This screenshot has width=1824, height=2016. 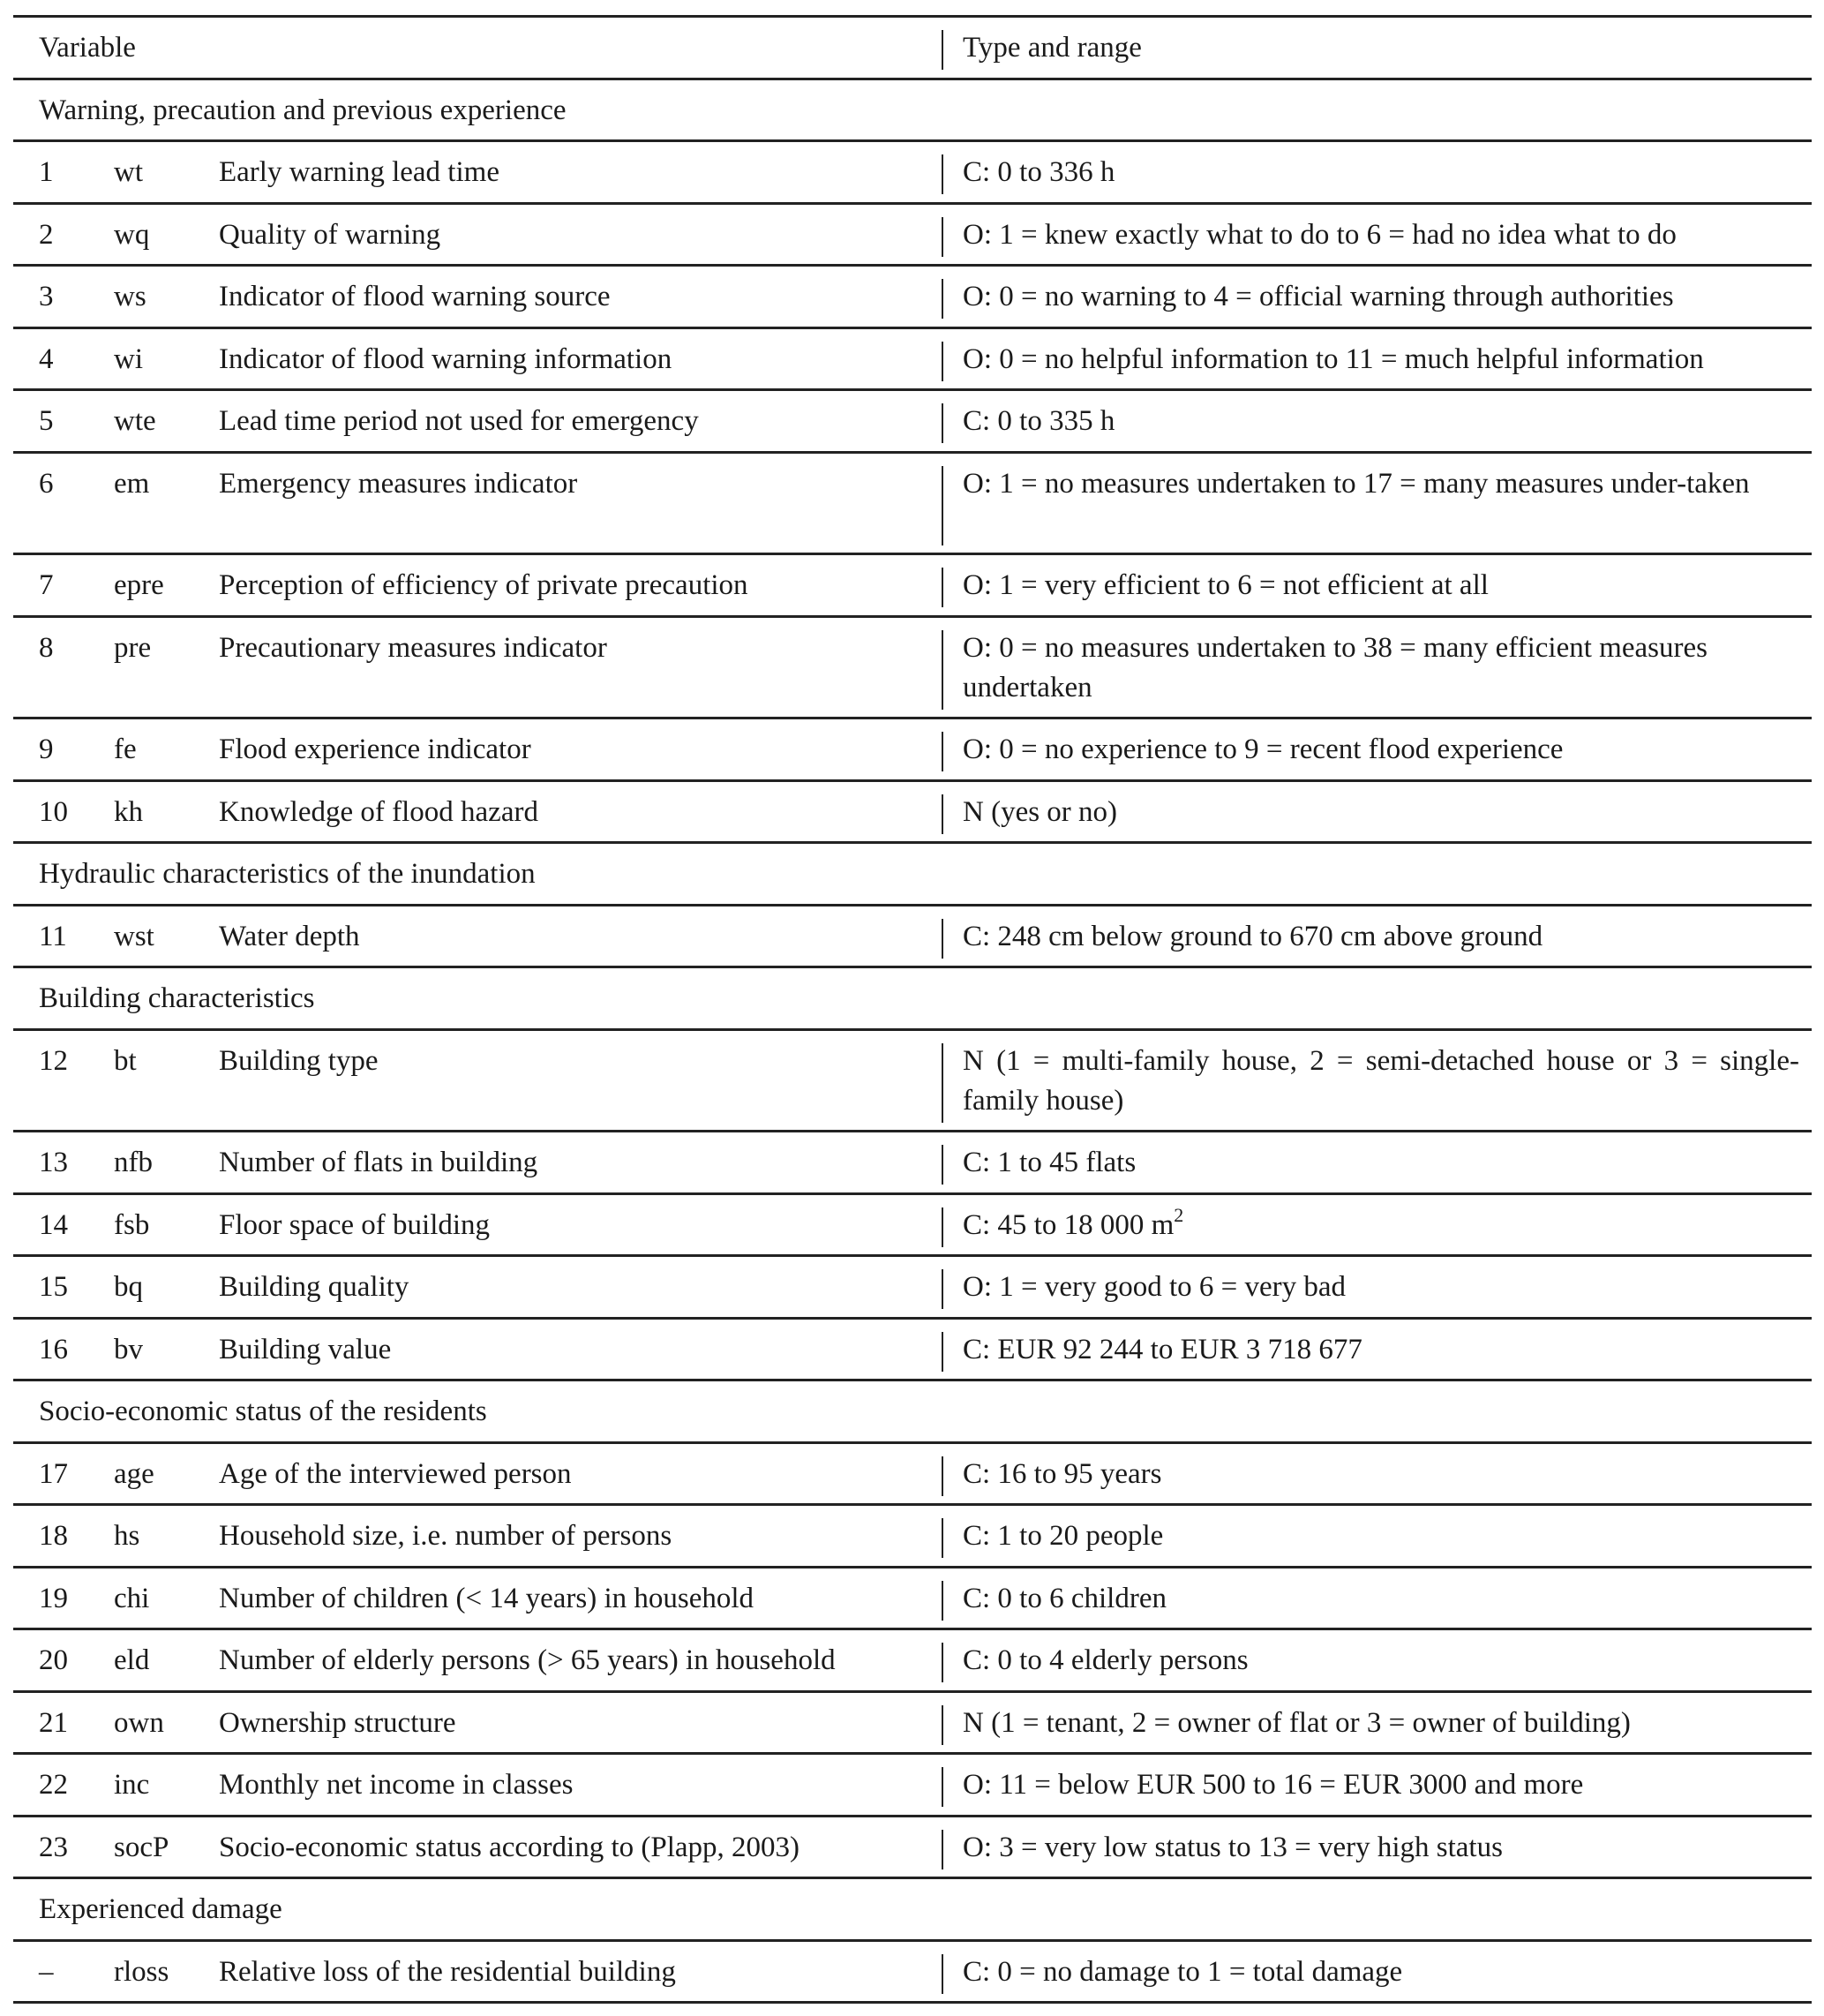 I want to click on variable-number: 9, so click(x=46, y=749).